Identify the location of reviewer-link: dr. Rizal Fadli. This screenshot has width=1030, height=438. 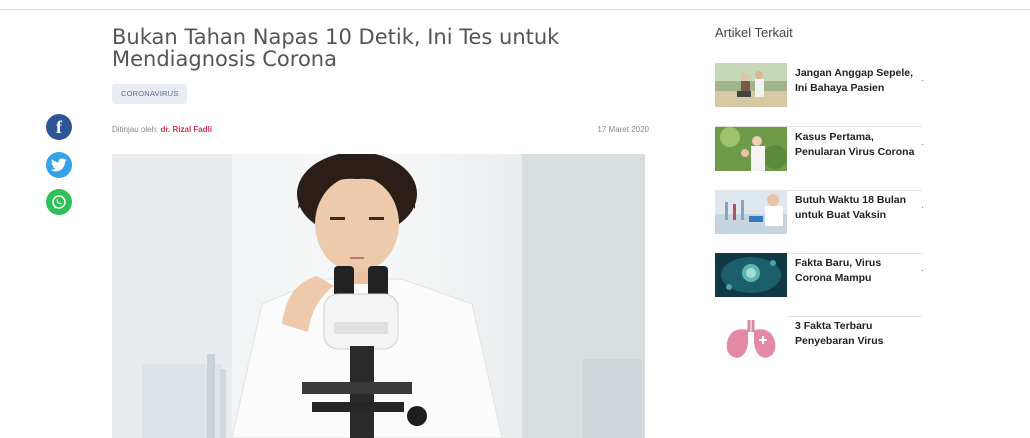
(186, 129).